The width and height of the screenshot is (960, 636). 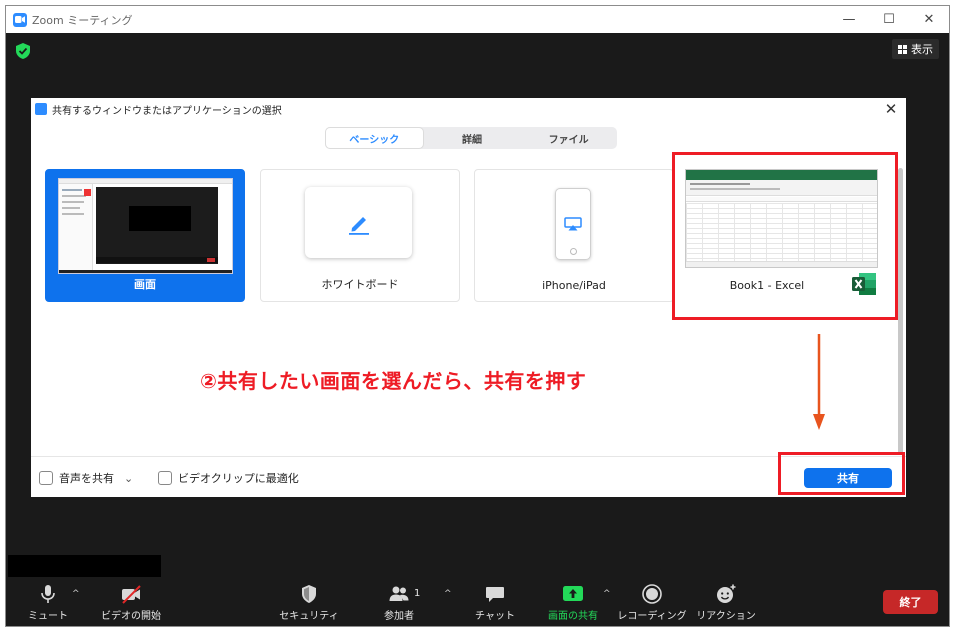 What do you see at coordinates (889, 19) in the screenshot?
I see `maximize-button: ☐` at bounding box center [889, 19].